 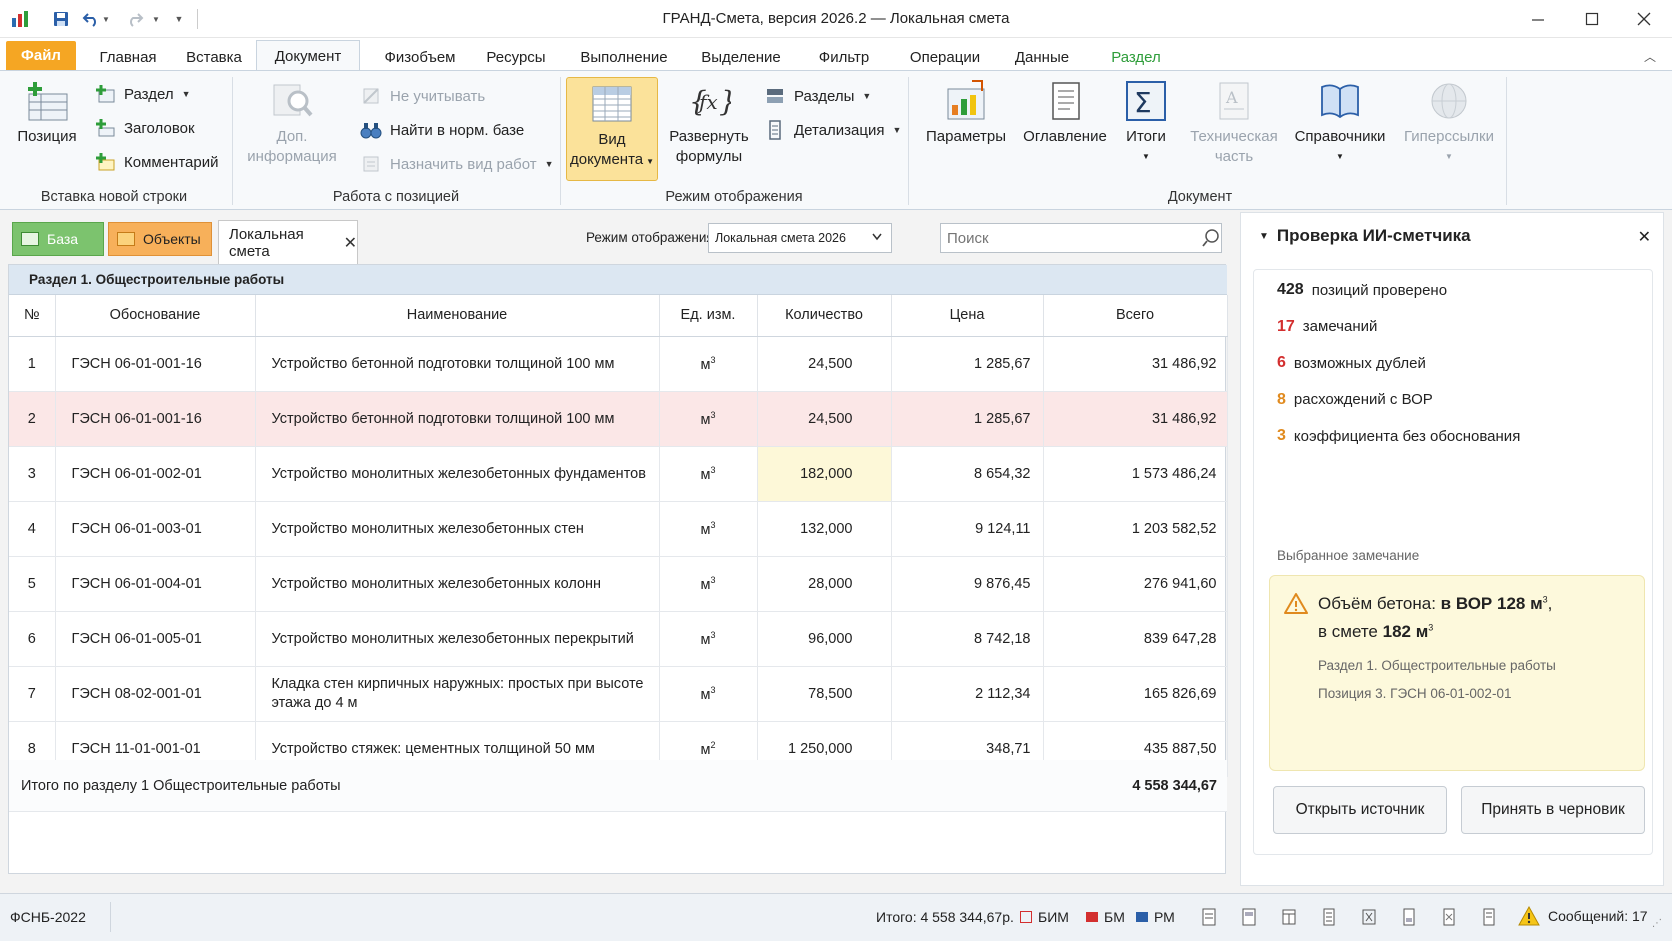 What do you see at coordinates (1362, 290) in the screenshot?
I see `ai-stat-item: 428 позиций проверено` at bounding box center [1362, 290].